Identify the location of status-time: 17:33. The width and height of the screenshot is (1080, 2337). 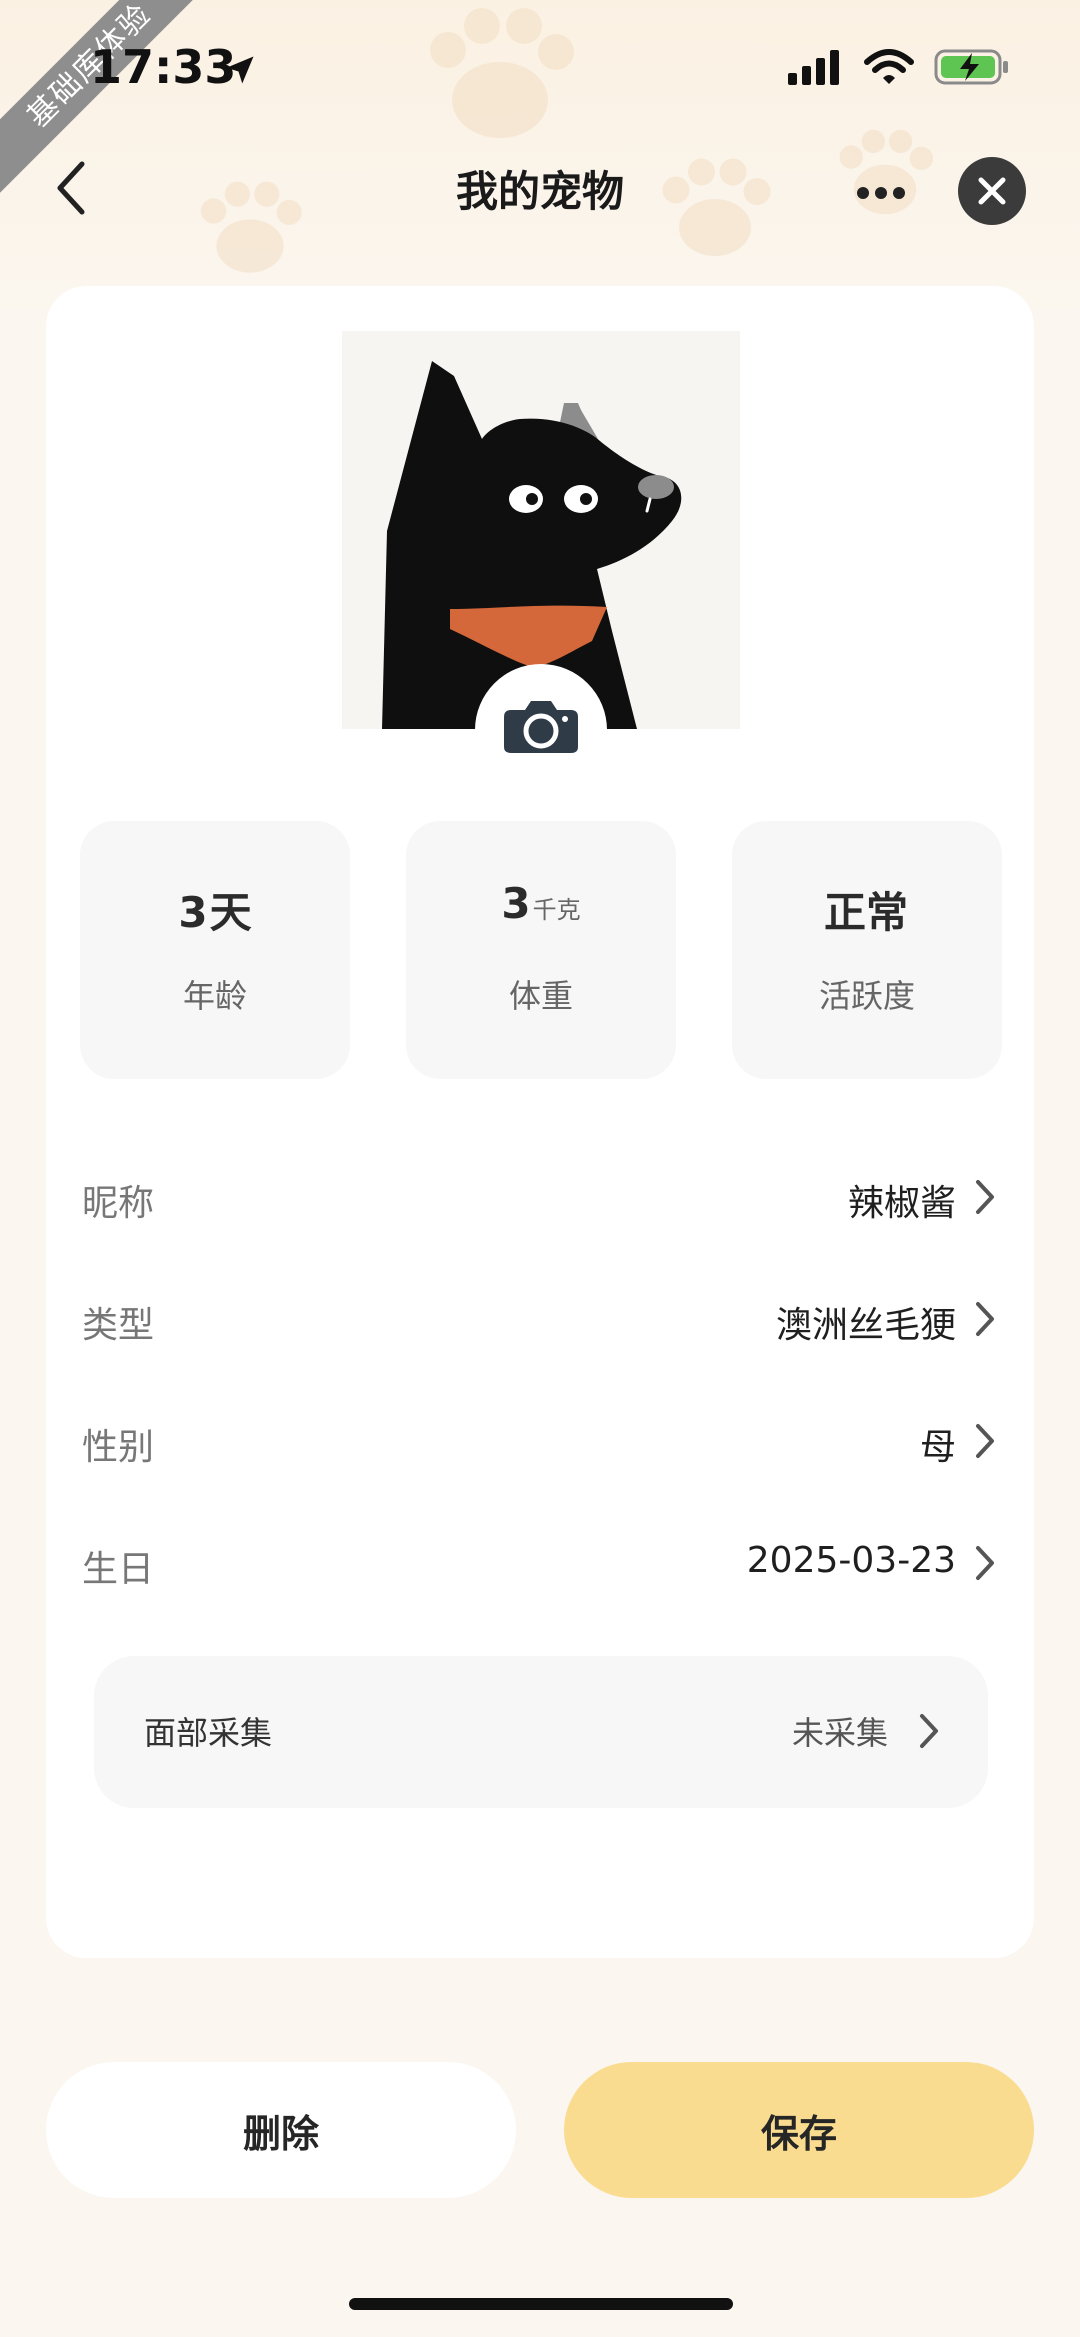
(163, 67).